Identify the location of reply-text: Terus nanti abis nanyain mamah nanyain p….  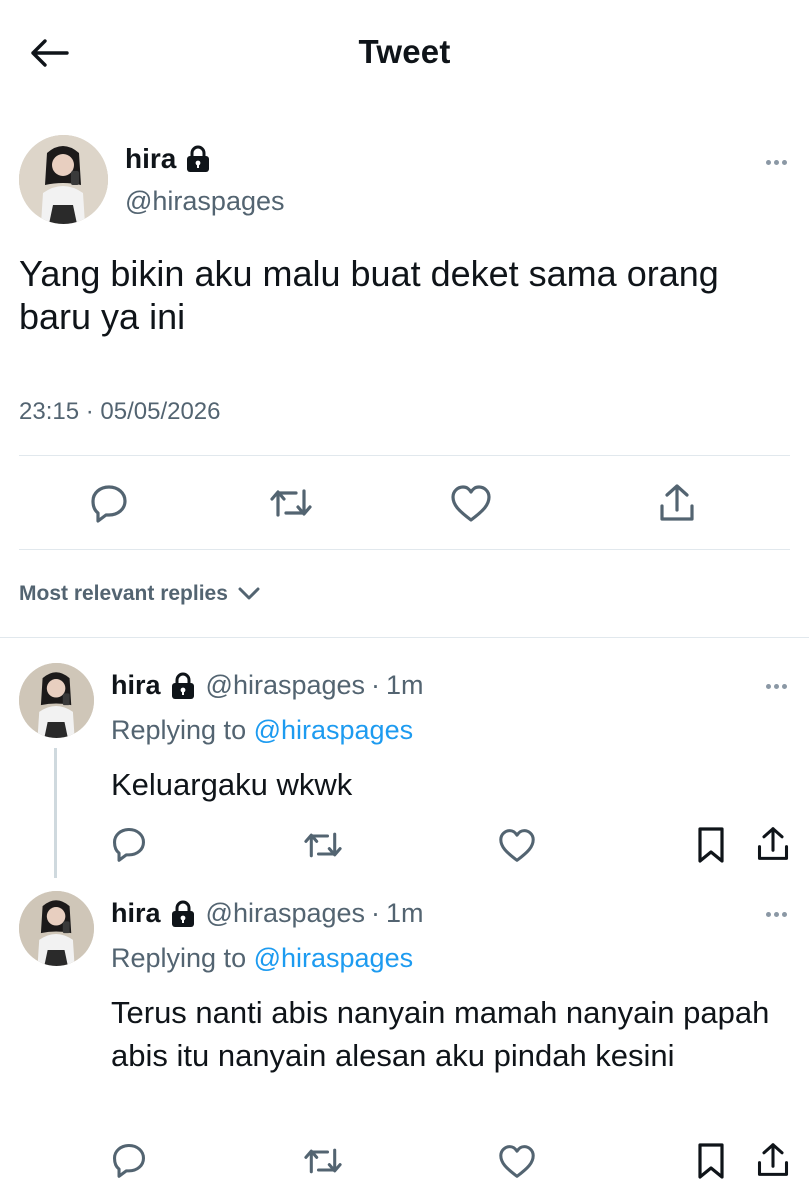
(440, 1034).